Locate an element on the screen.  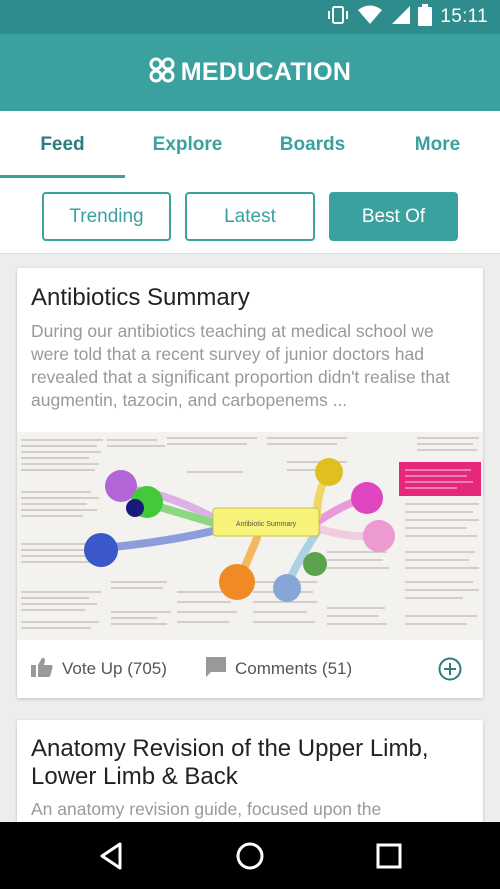
comments-button: Comments (51) is located at coordinates (279, 669).